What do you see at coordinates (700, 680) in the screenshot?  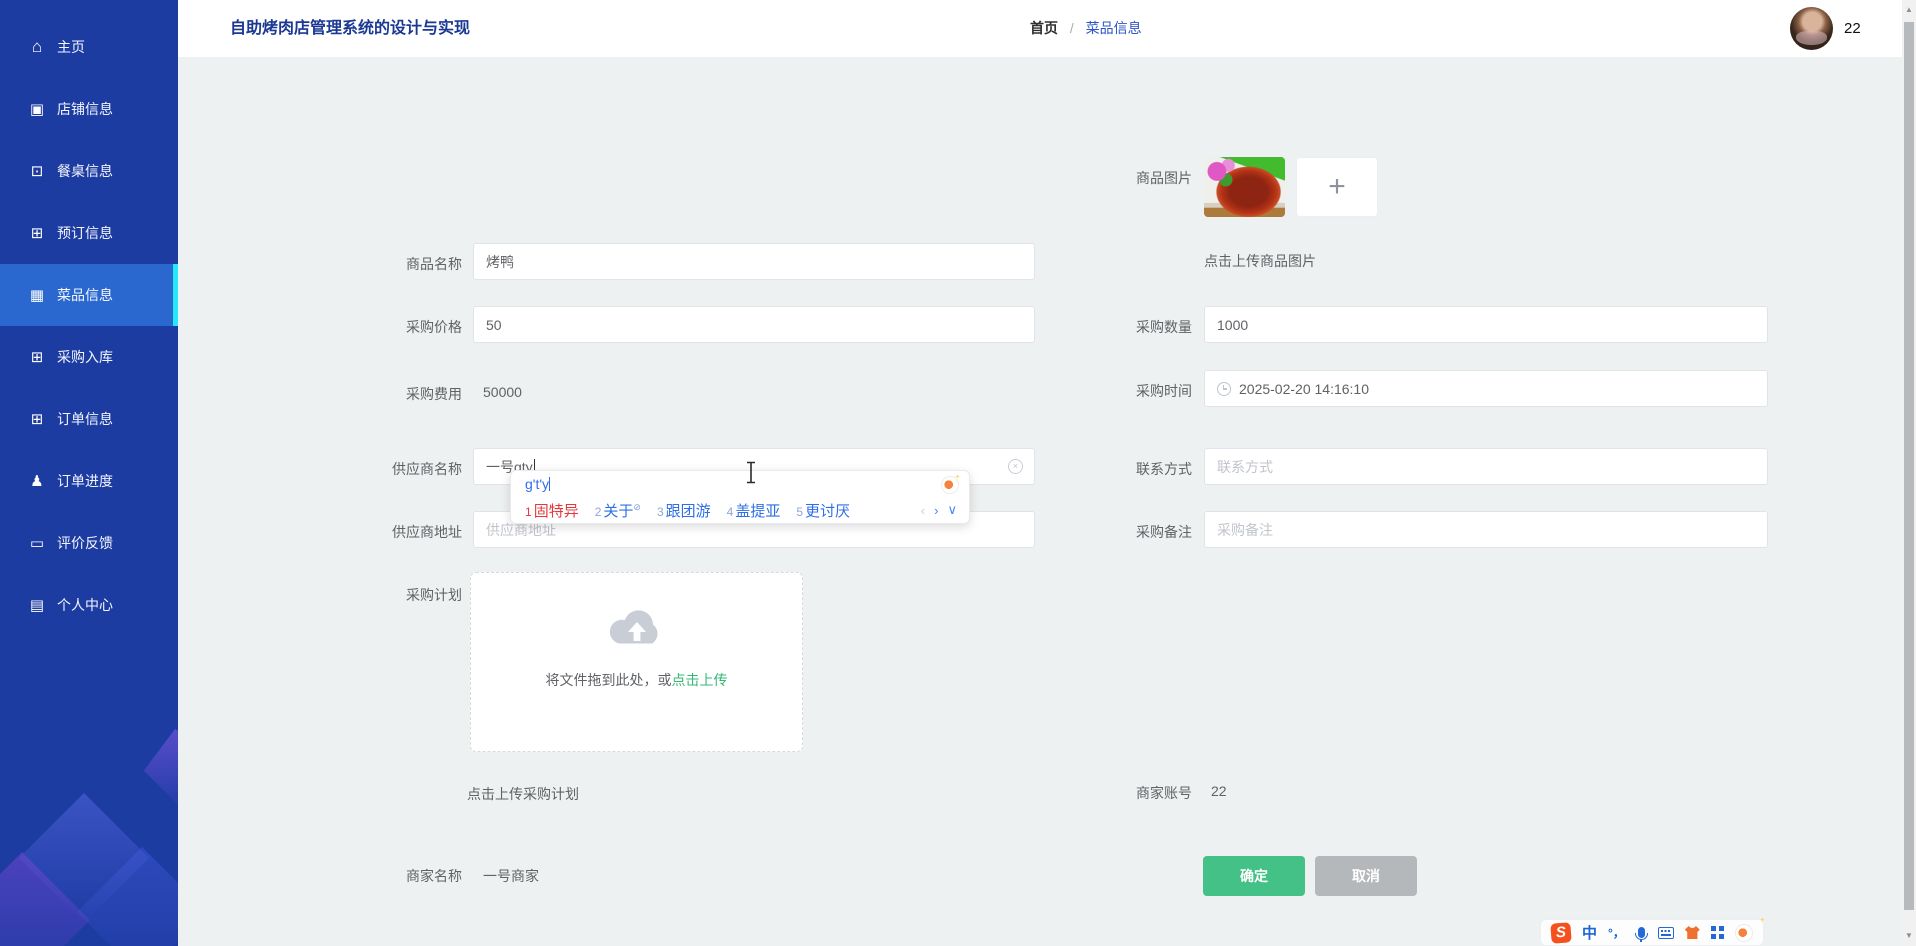 I see `click-upload-link: 点击上传` at bounding box center [700, 680].